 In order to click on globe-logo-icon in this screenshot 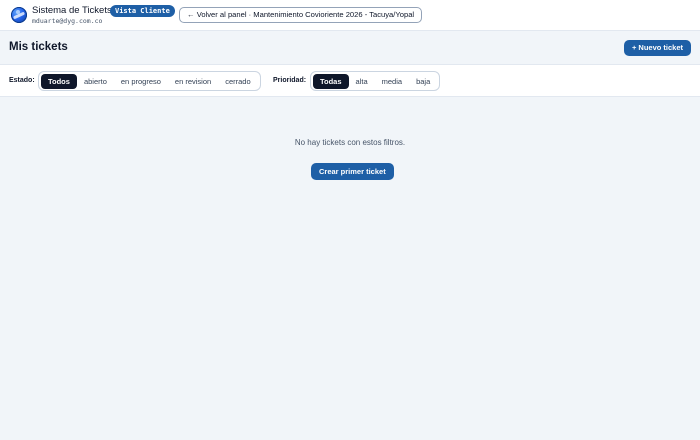, I will do `click(19, 15)`.